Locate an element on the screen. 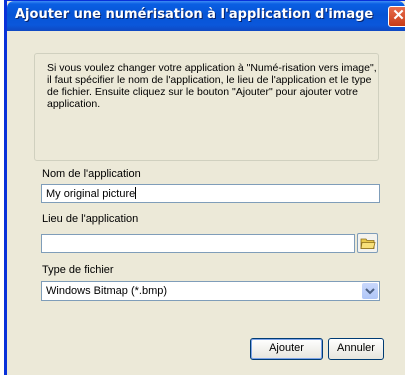  folder-icon is located at coordinates (368, 243).